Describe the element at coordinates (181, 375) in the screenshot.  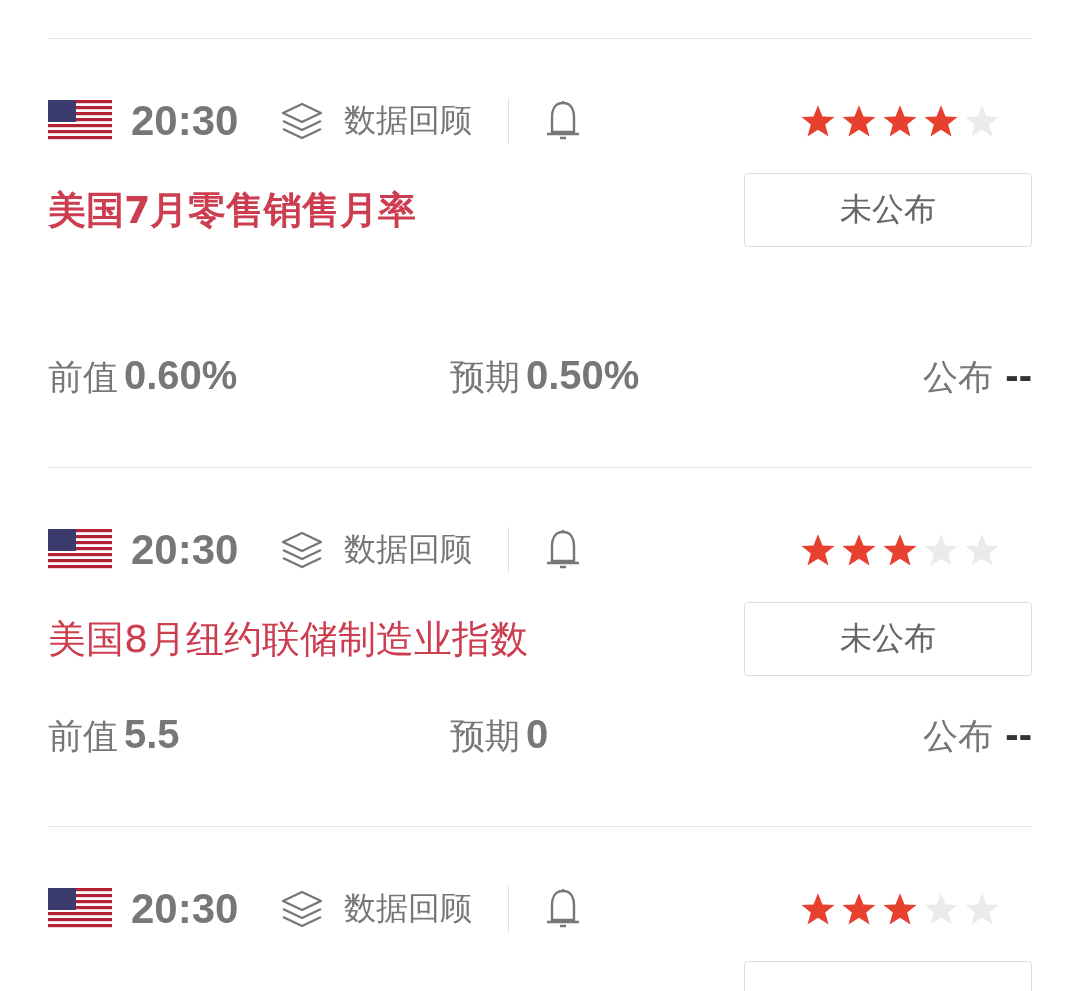
I see `value-number: 0.60%` at that location.